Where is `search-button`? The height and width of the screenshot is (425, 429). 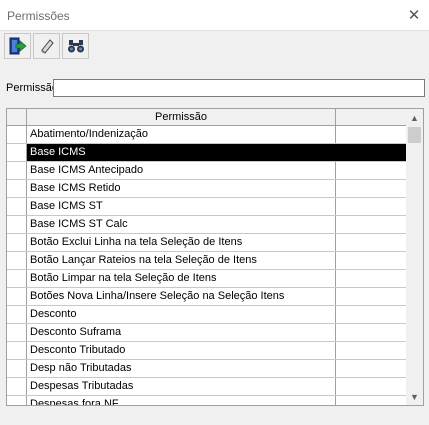 search-button is located at coordinates (75, 46).